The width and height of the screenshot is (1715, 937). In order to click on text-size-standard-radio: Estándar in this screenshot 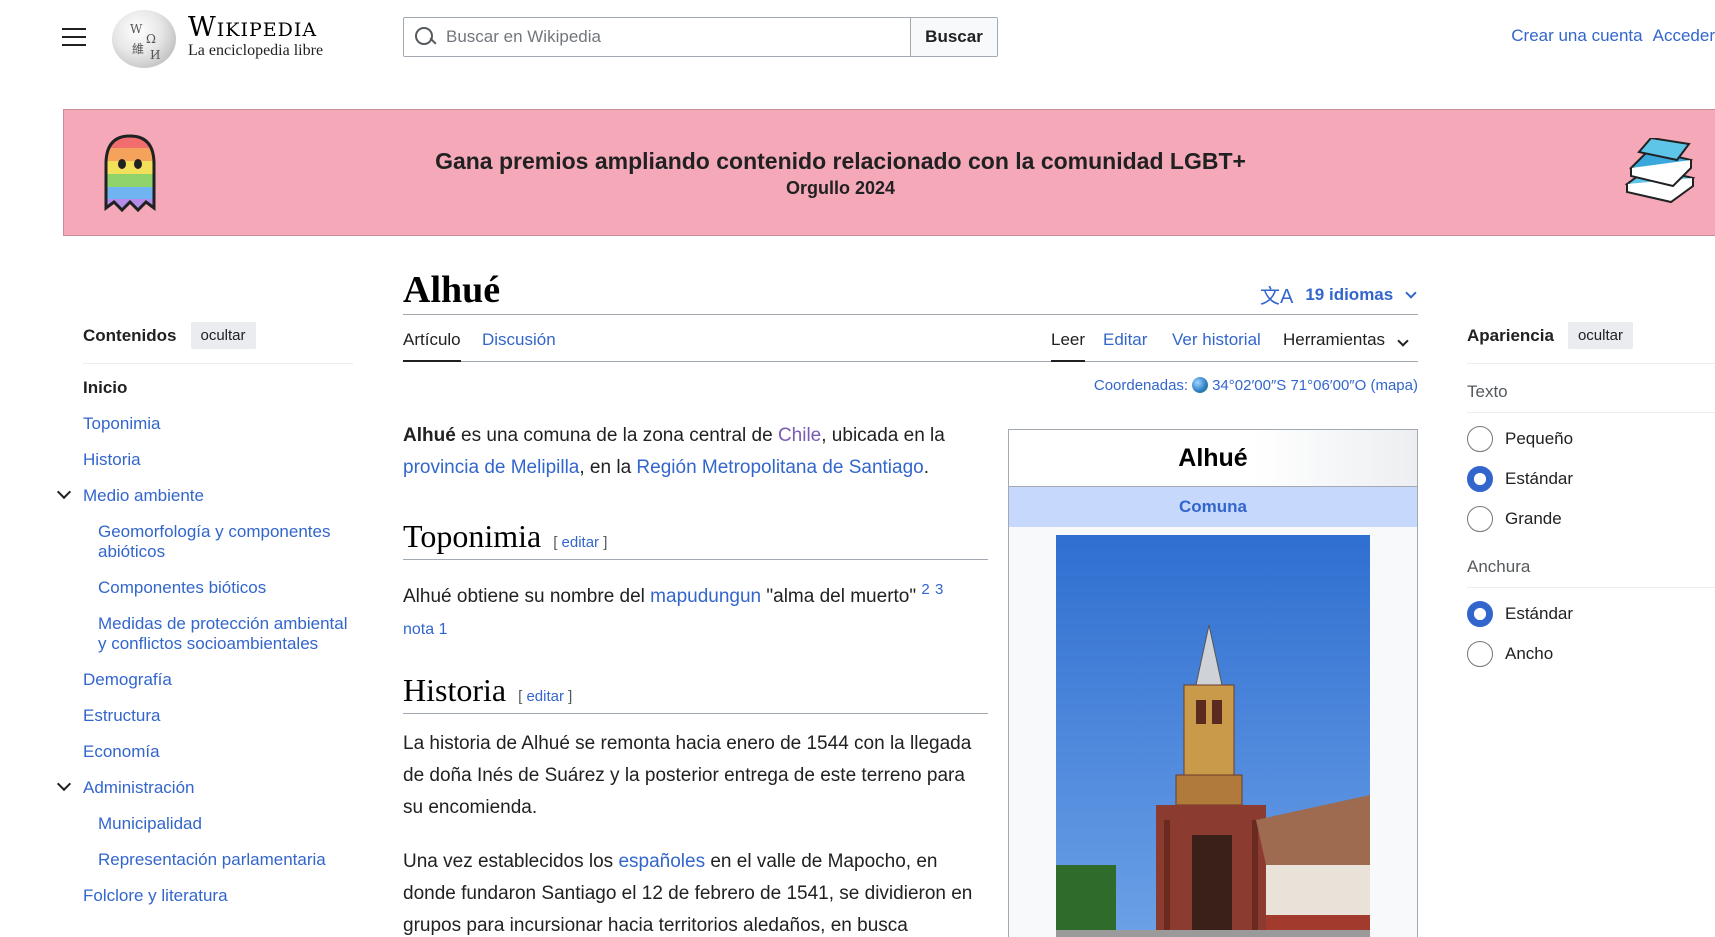, I will do `click(1591, 479)`.